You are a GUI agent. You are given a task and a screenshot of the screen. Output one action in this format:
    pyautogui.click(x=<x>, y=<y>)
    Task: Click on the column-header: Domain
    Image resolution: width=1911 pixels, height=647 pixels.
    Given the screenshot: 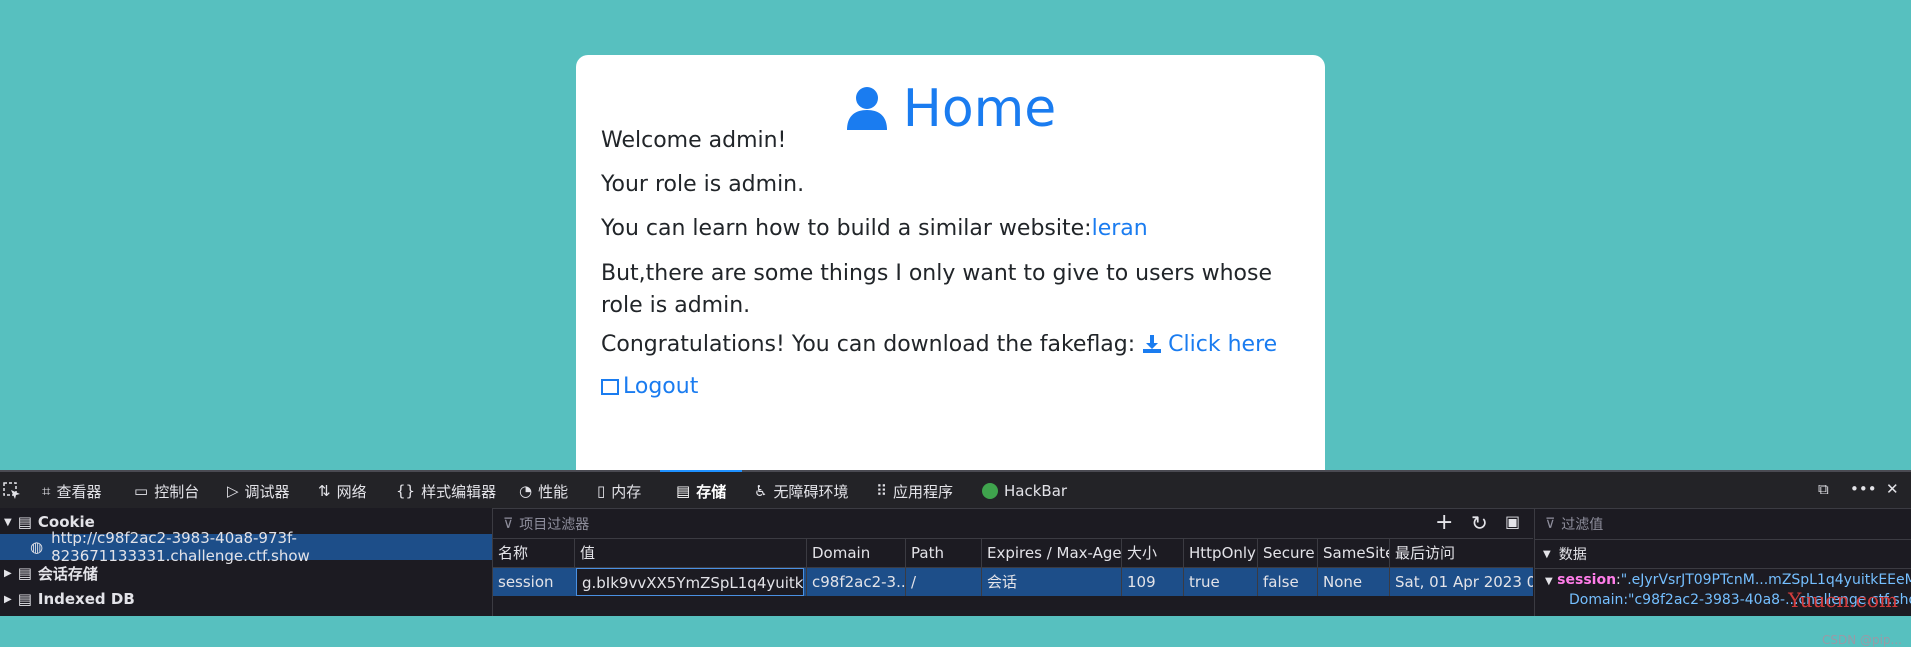 What is the action you would take?
    pyautogui.click(x=855, y=553)
    